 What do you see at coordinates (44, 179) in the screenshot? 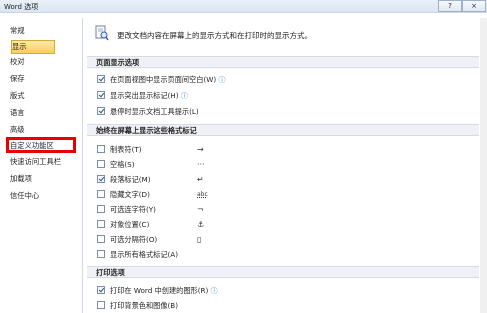
I see `sidebar-item-addins: 加载项` at bounding box center [44, 179].